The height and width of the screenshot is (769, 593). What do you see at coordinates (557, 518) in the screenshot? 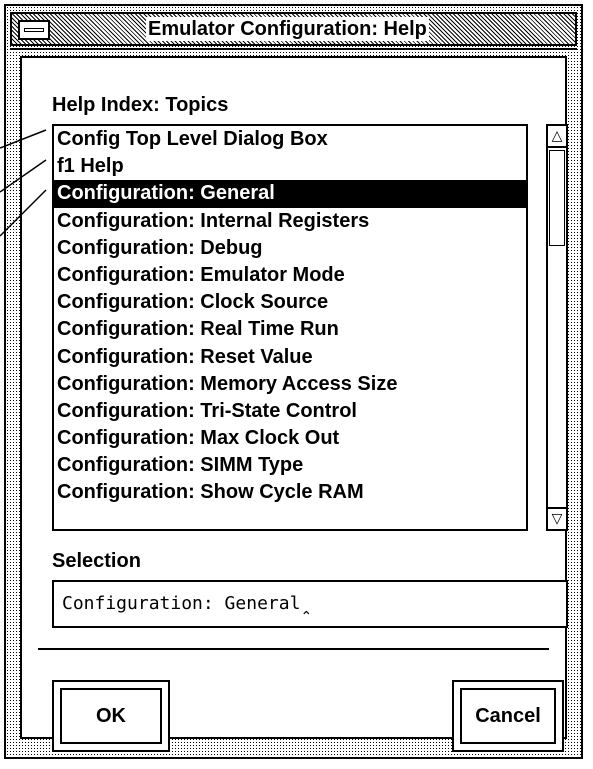
I see `triangle-down-icon: ▽` at bounding box center [557, 518].